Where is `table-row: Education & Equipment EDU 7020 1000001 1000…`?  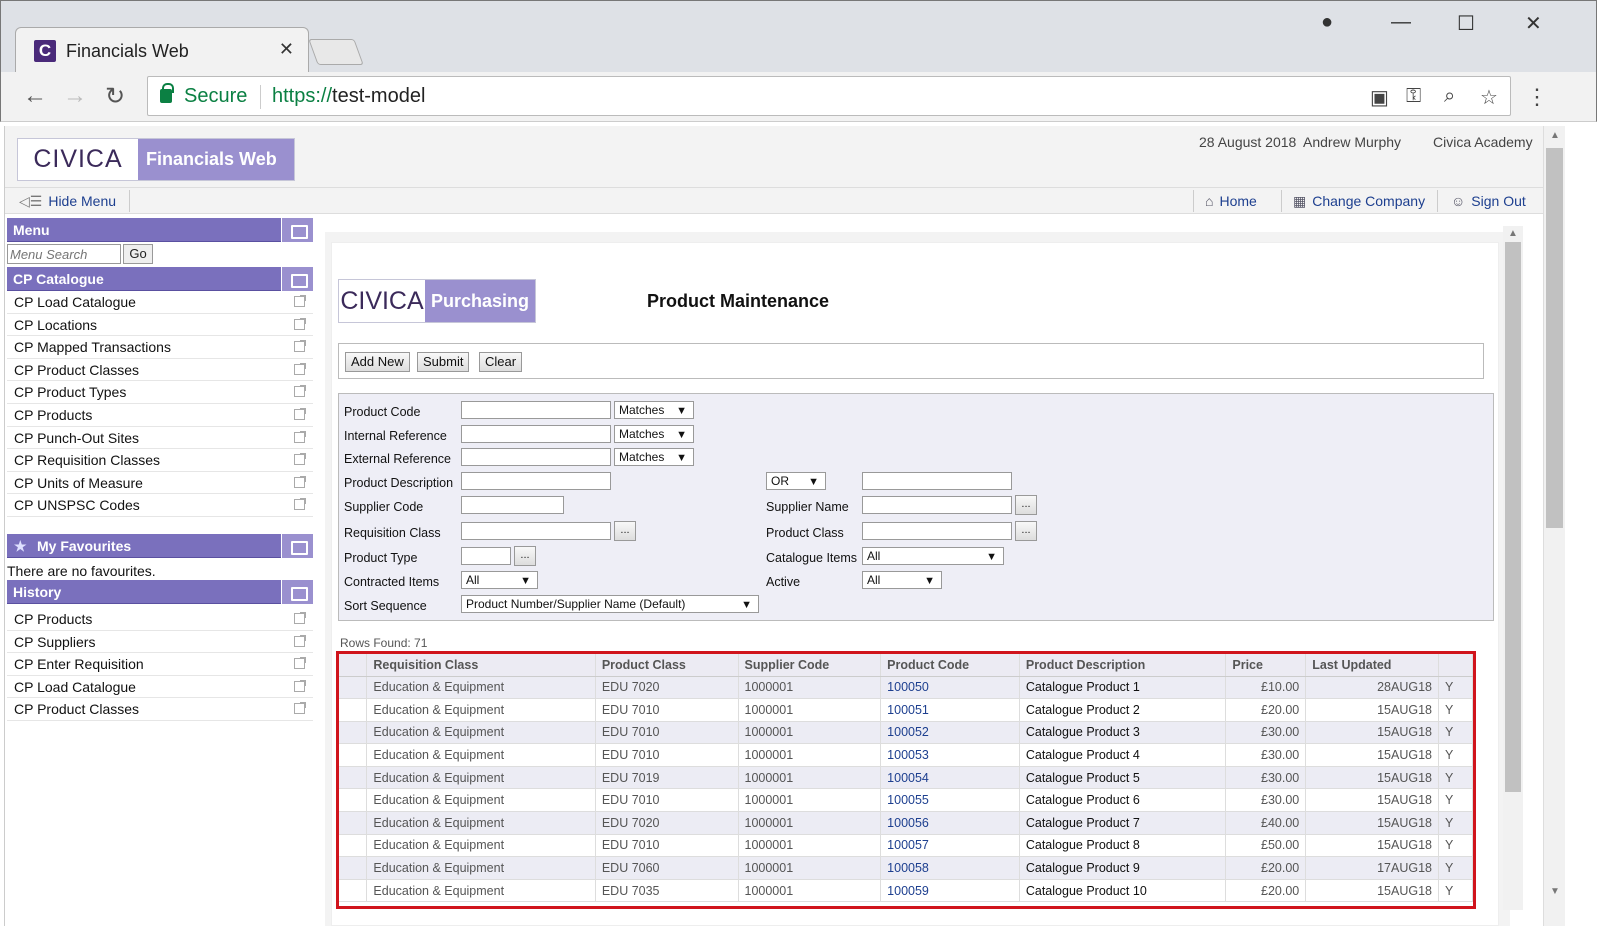 table-row: Education & Equipment EDU 7020 1000001 1000… is located at coordinates (906, 688).